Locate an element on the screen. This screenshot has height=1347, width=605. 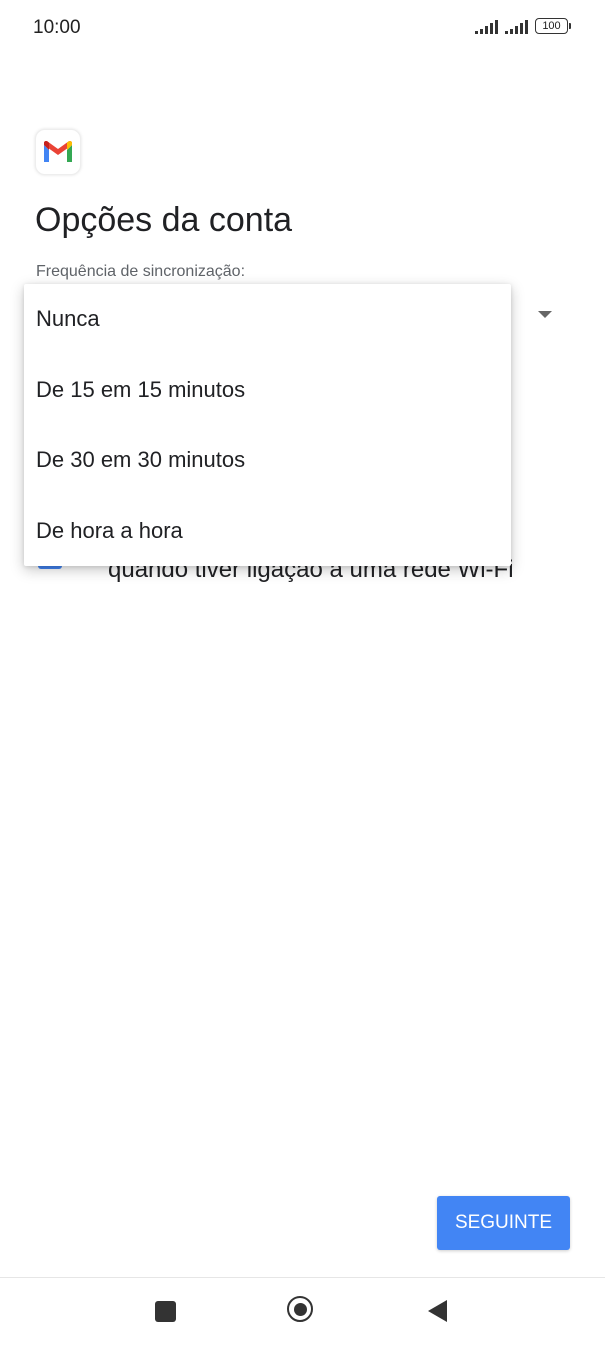
status-icons: 100 is located at coordinates (523, 26).